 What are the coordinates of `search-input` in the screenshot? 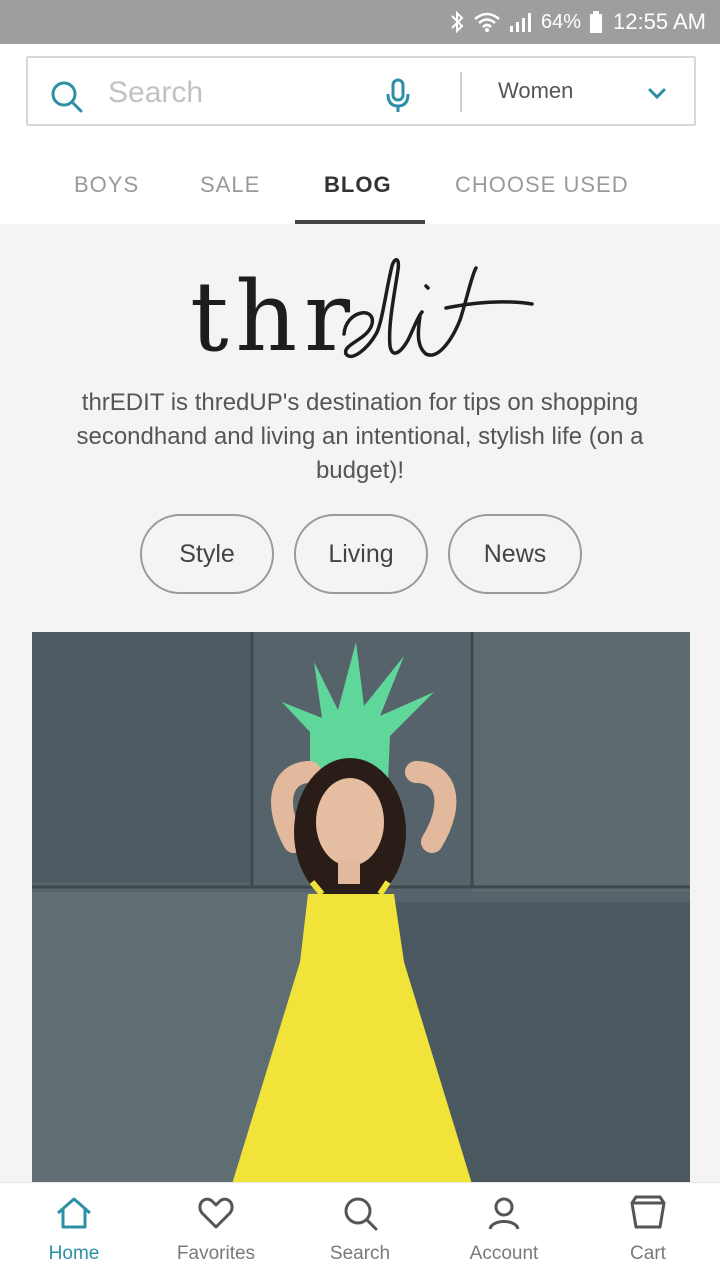 It's located at (238, 93).